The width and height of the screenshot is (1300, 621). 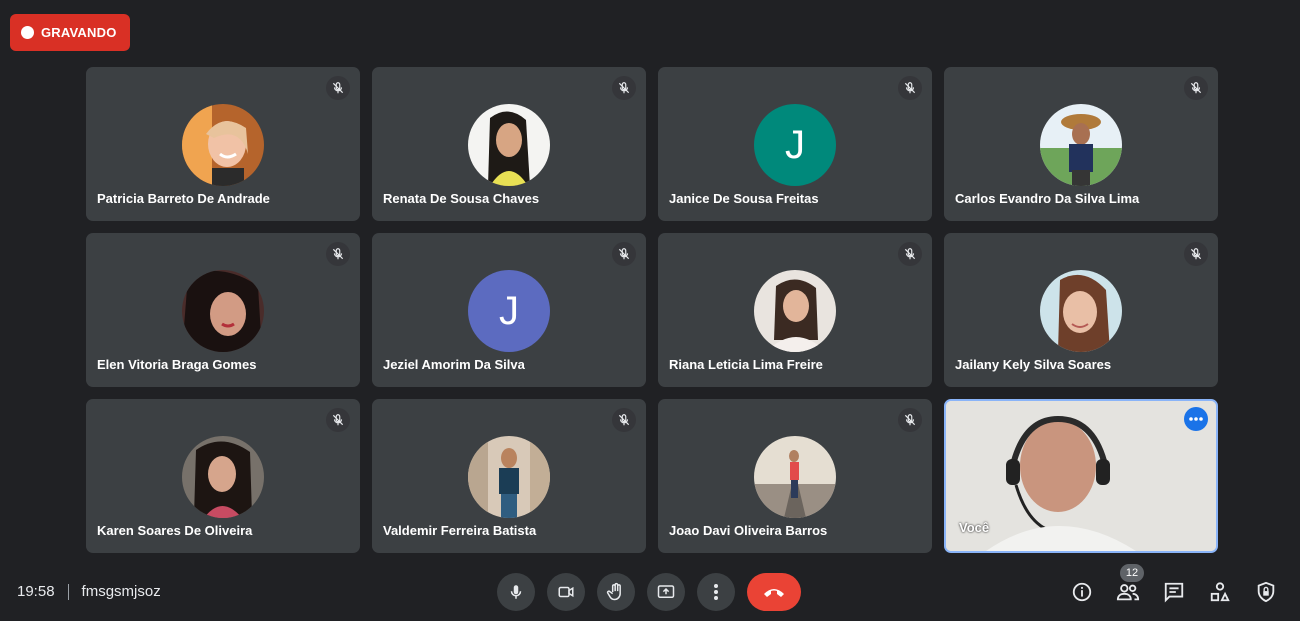 I want to click on raise-hand-button, so click(x=616, y=592).